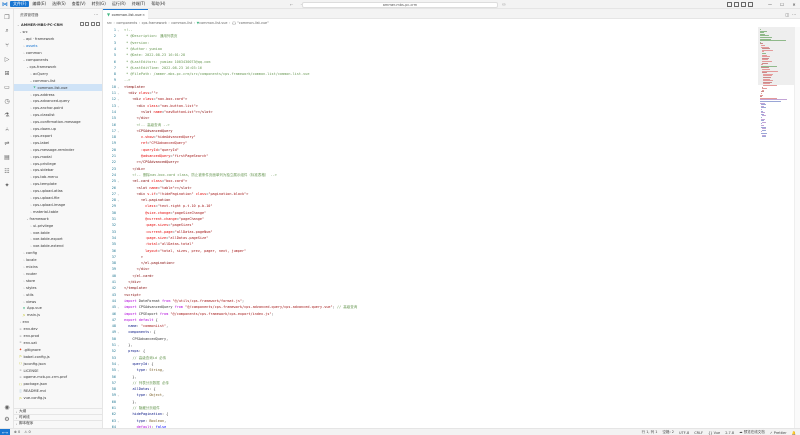  Describe the element at coordinates (58, 239) in the screenshot. I see `tree-item: › vxe-table-export` at that location.